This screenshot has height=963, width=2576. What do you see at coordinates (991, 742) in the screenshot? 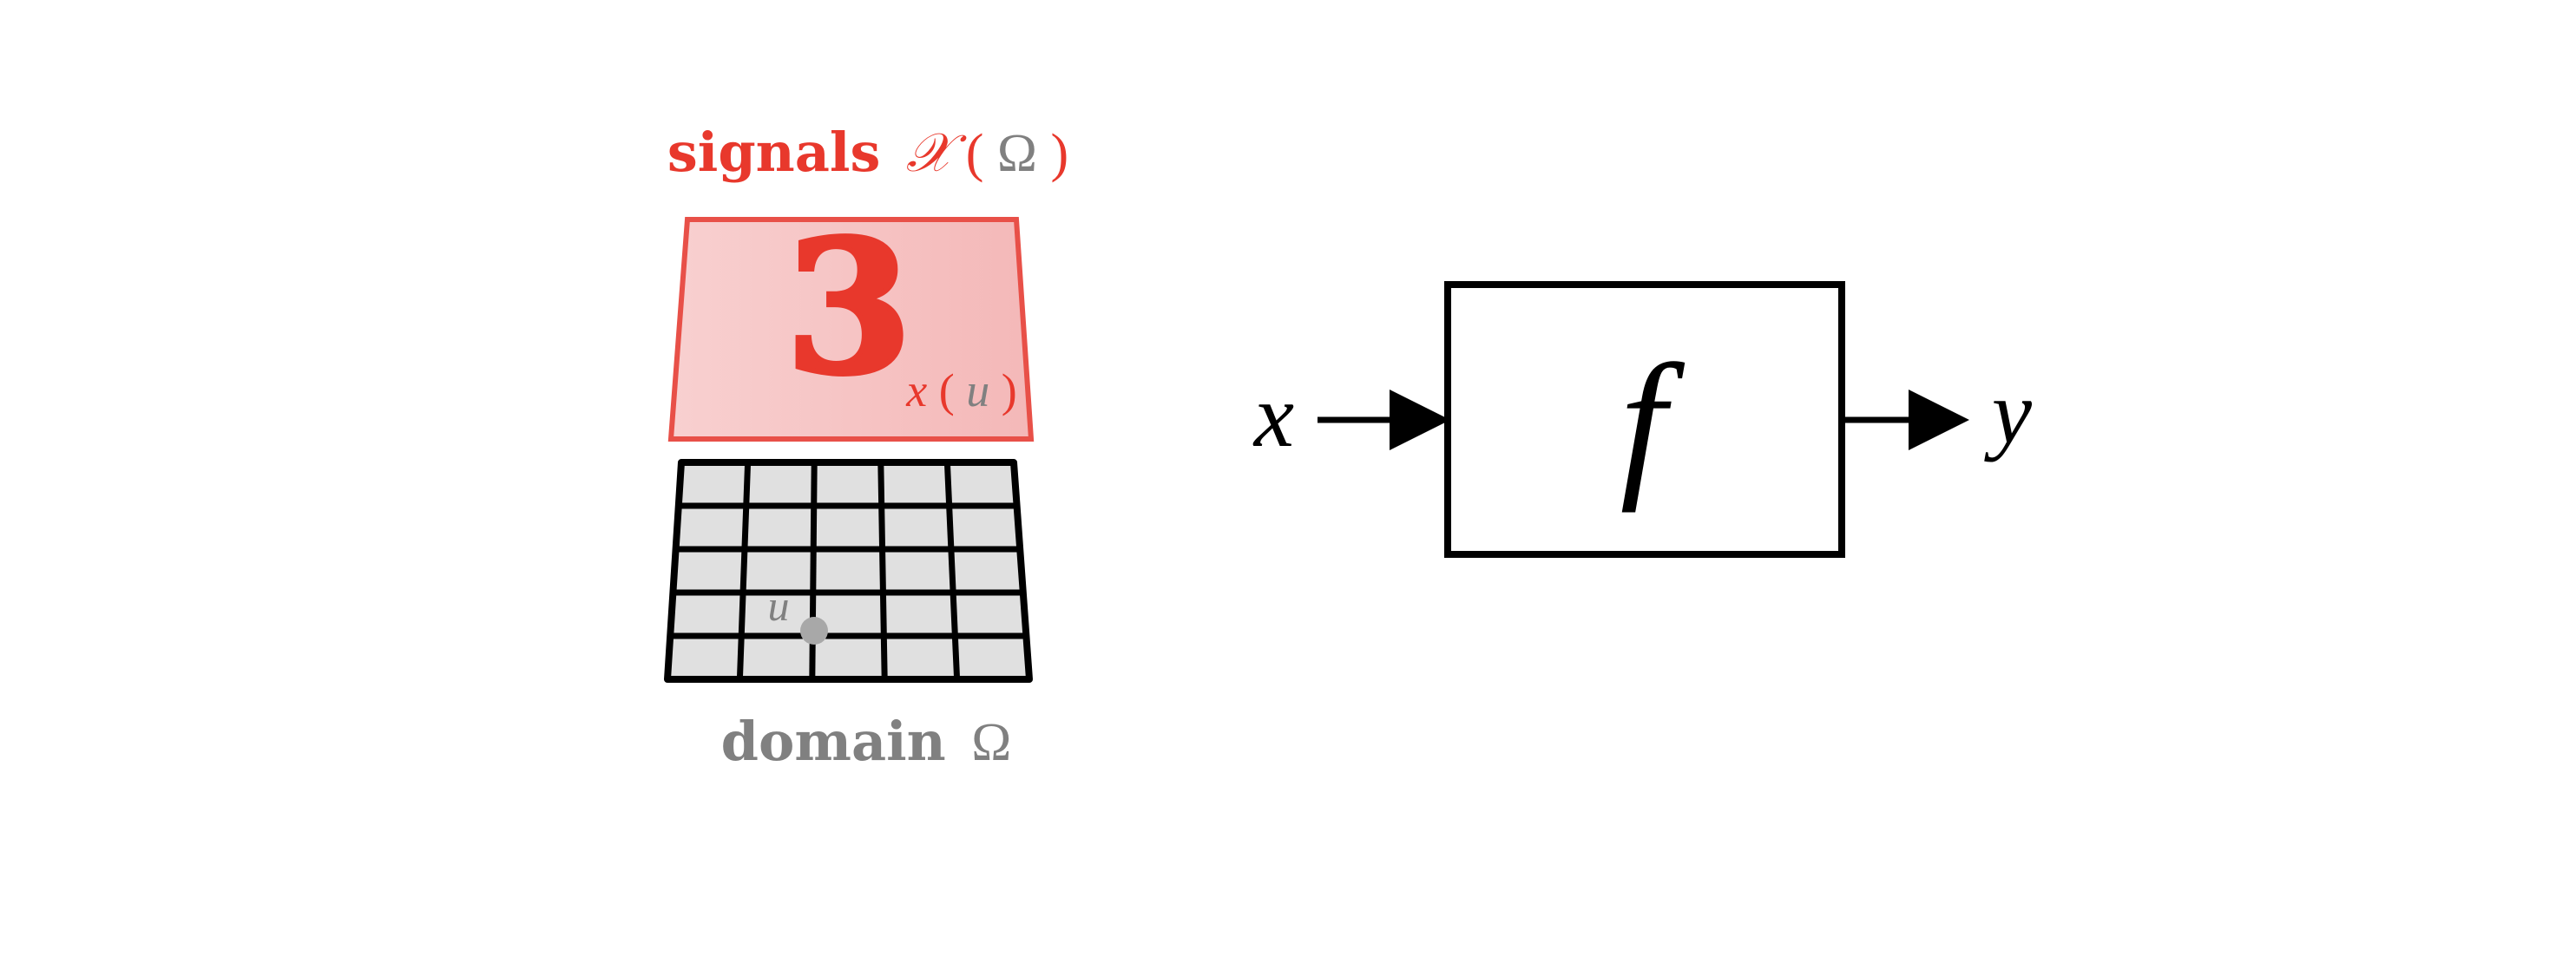
I see `domain-symbol: Ω` at bounding box center [991, 742].